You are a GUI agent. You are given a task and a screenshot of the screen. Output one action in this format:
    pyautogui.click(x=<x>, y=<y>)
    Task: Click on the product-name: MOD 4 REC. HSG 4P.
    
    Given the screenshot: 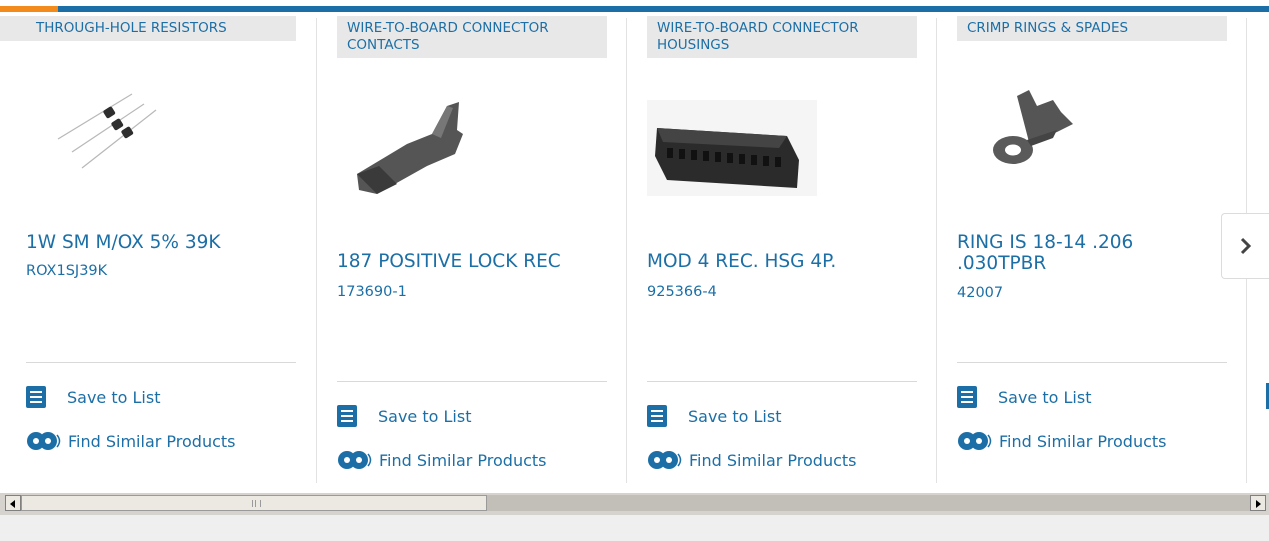 What is the action you would take?
    pyautogui.click(x=782, y=261)
    